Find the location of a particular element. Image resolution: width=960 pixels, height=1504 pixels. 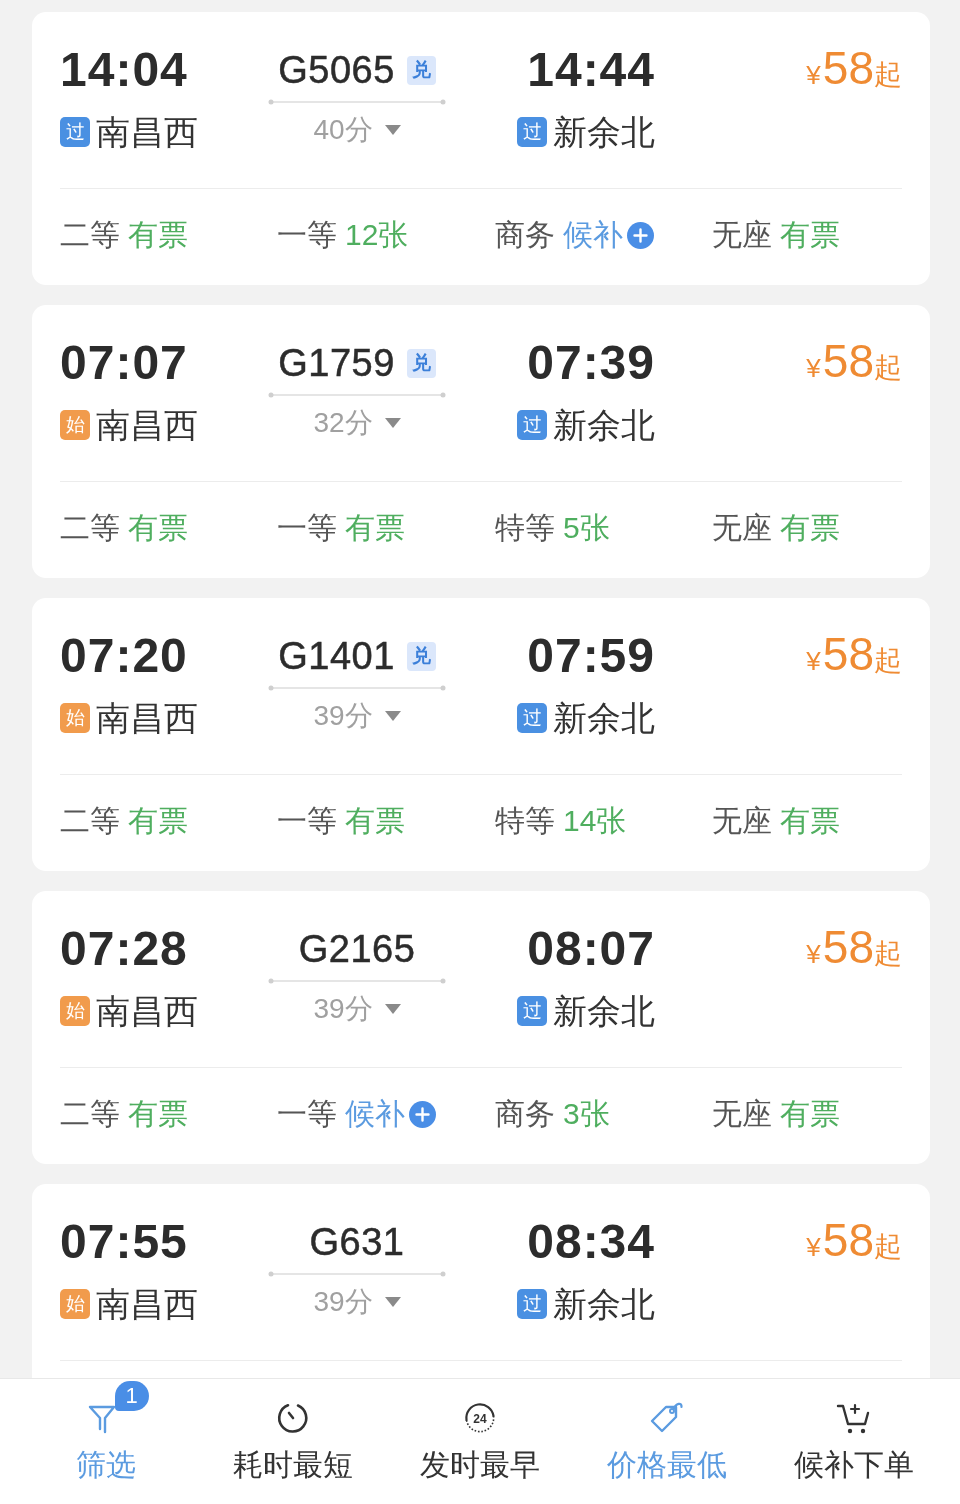

departure-time: 07:28 is located at coordinates (124, 949).